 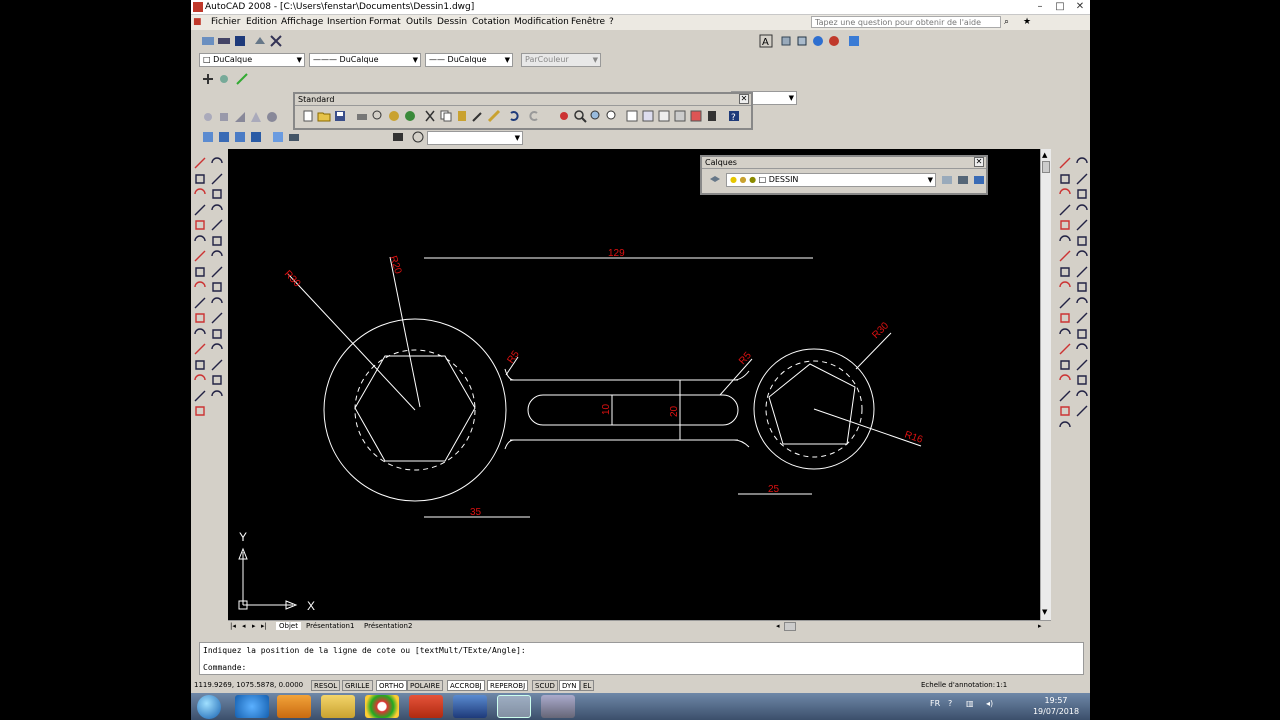 I want to click on trim-tool-icon, so click(x=217, y=287).